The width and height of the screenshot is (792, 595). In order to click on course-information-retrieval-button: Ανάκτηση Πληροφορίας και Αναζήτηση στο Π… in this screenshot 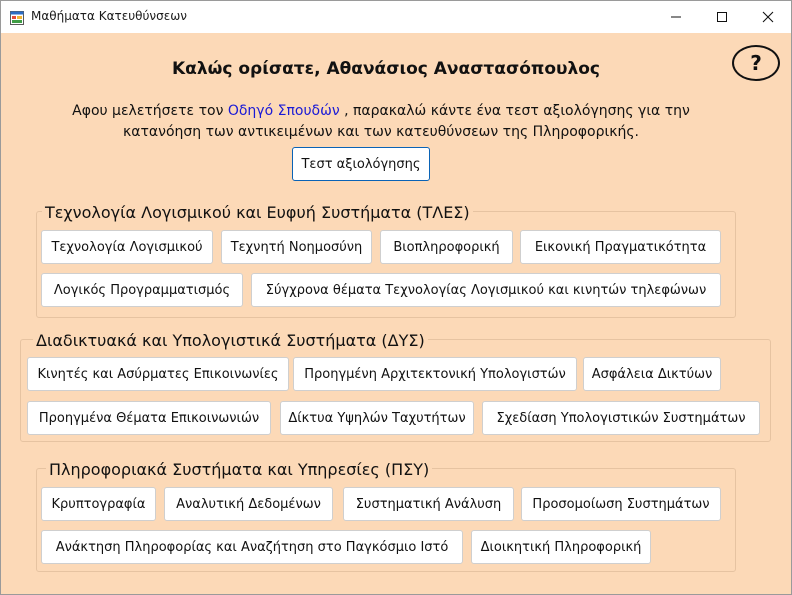, I will do `click(252, 547)`.